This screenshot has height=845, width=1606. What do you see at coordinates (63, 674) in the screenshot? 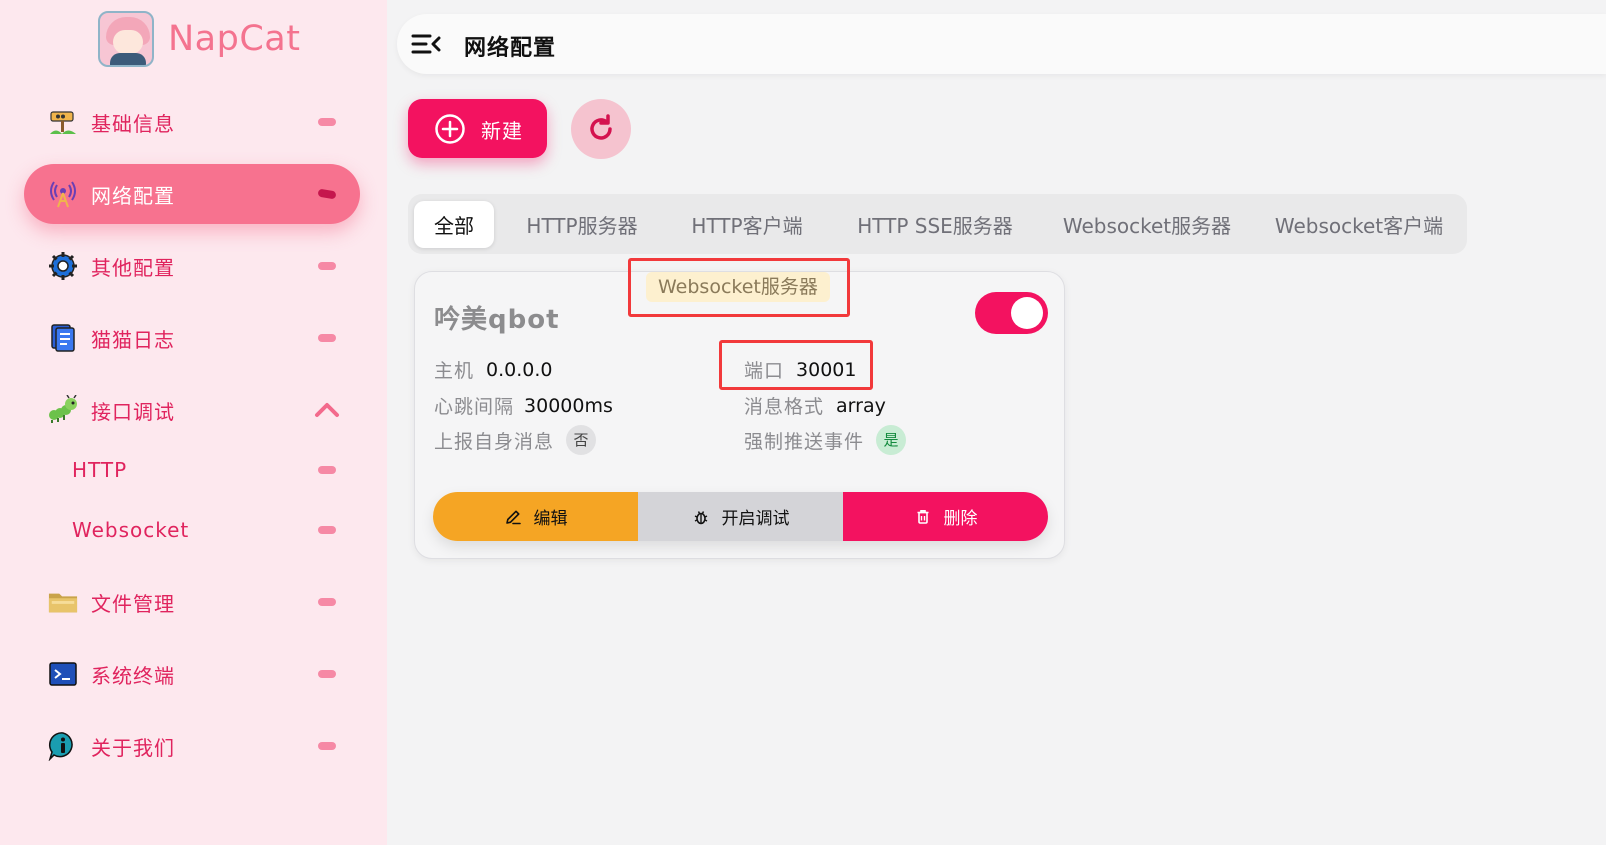
I see `terminal-icon` at bounding box center [63, 674].